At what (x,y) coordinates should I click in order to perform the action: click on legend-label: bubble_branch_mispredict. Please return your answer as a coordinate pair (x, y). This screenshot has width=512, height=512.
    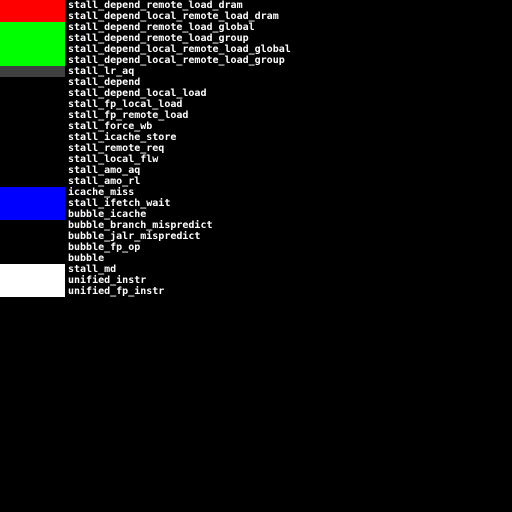
    Looking at the image, I should click on (140, 225).